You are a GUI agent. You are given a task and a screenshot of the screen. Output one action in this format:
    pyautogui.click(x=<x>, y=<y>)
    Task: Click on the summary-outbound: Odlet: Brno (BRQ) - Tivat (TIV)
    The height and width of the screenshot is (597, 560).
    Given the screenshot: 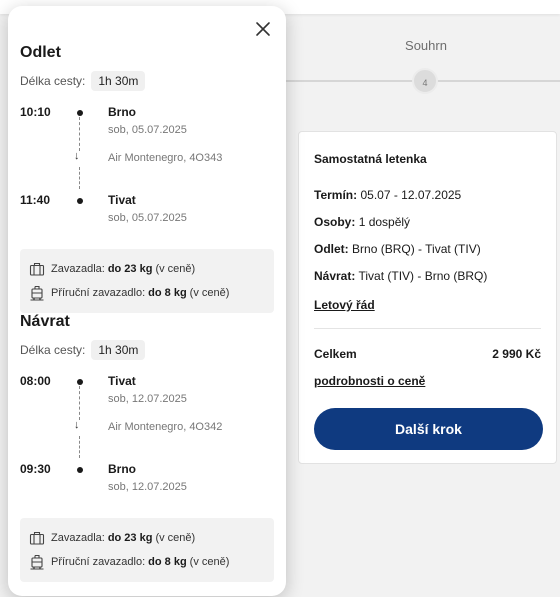 What is the action you would take?
    pyautogui.click(x=427, y=249)
    